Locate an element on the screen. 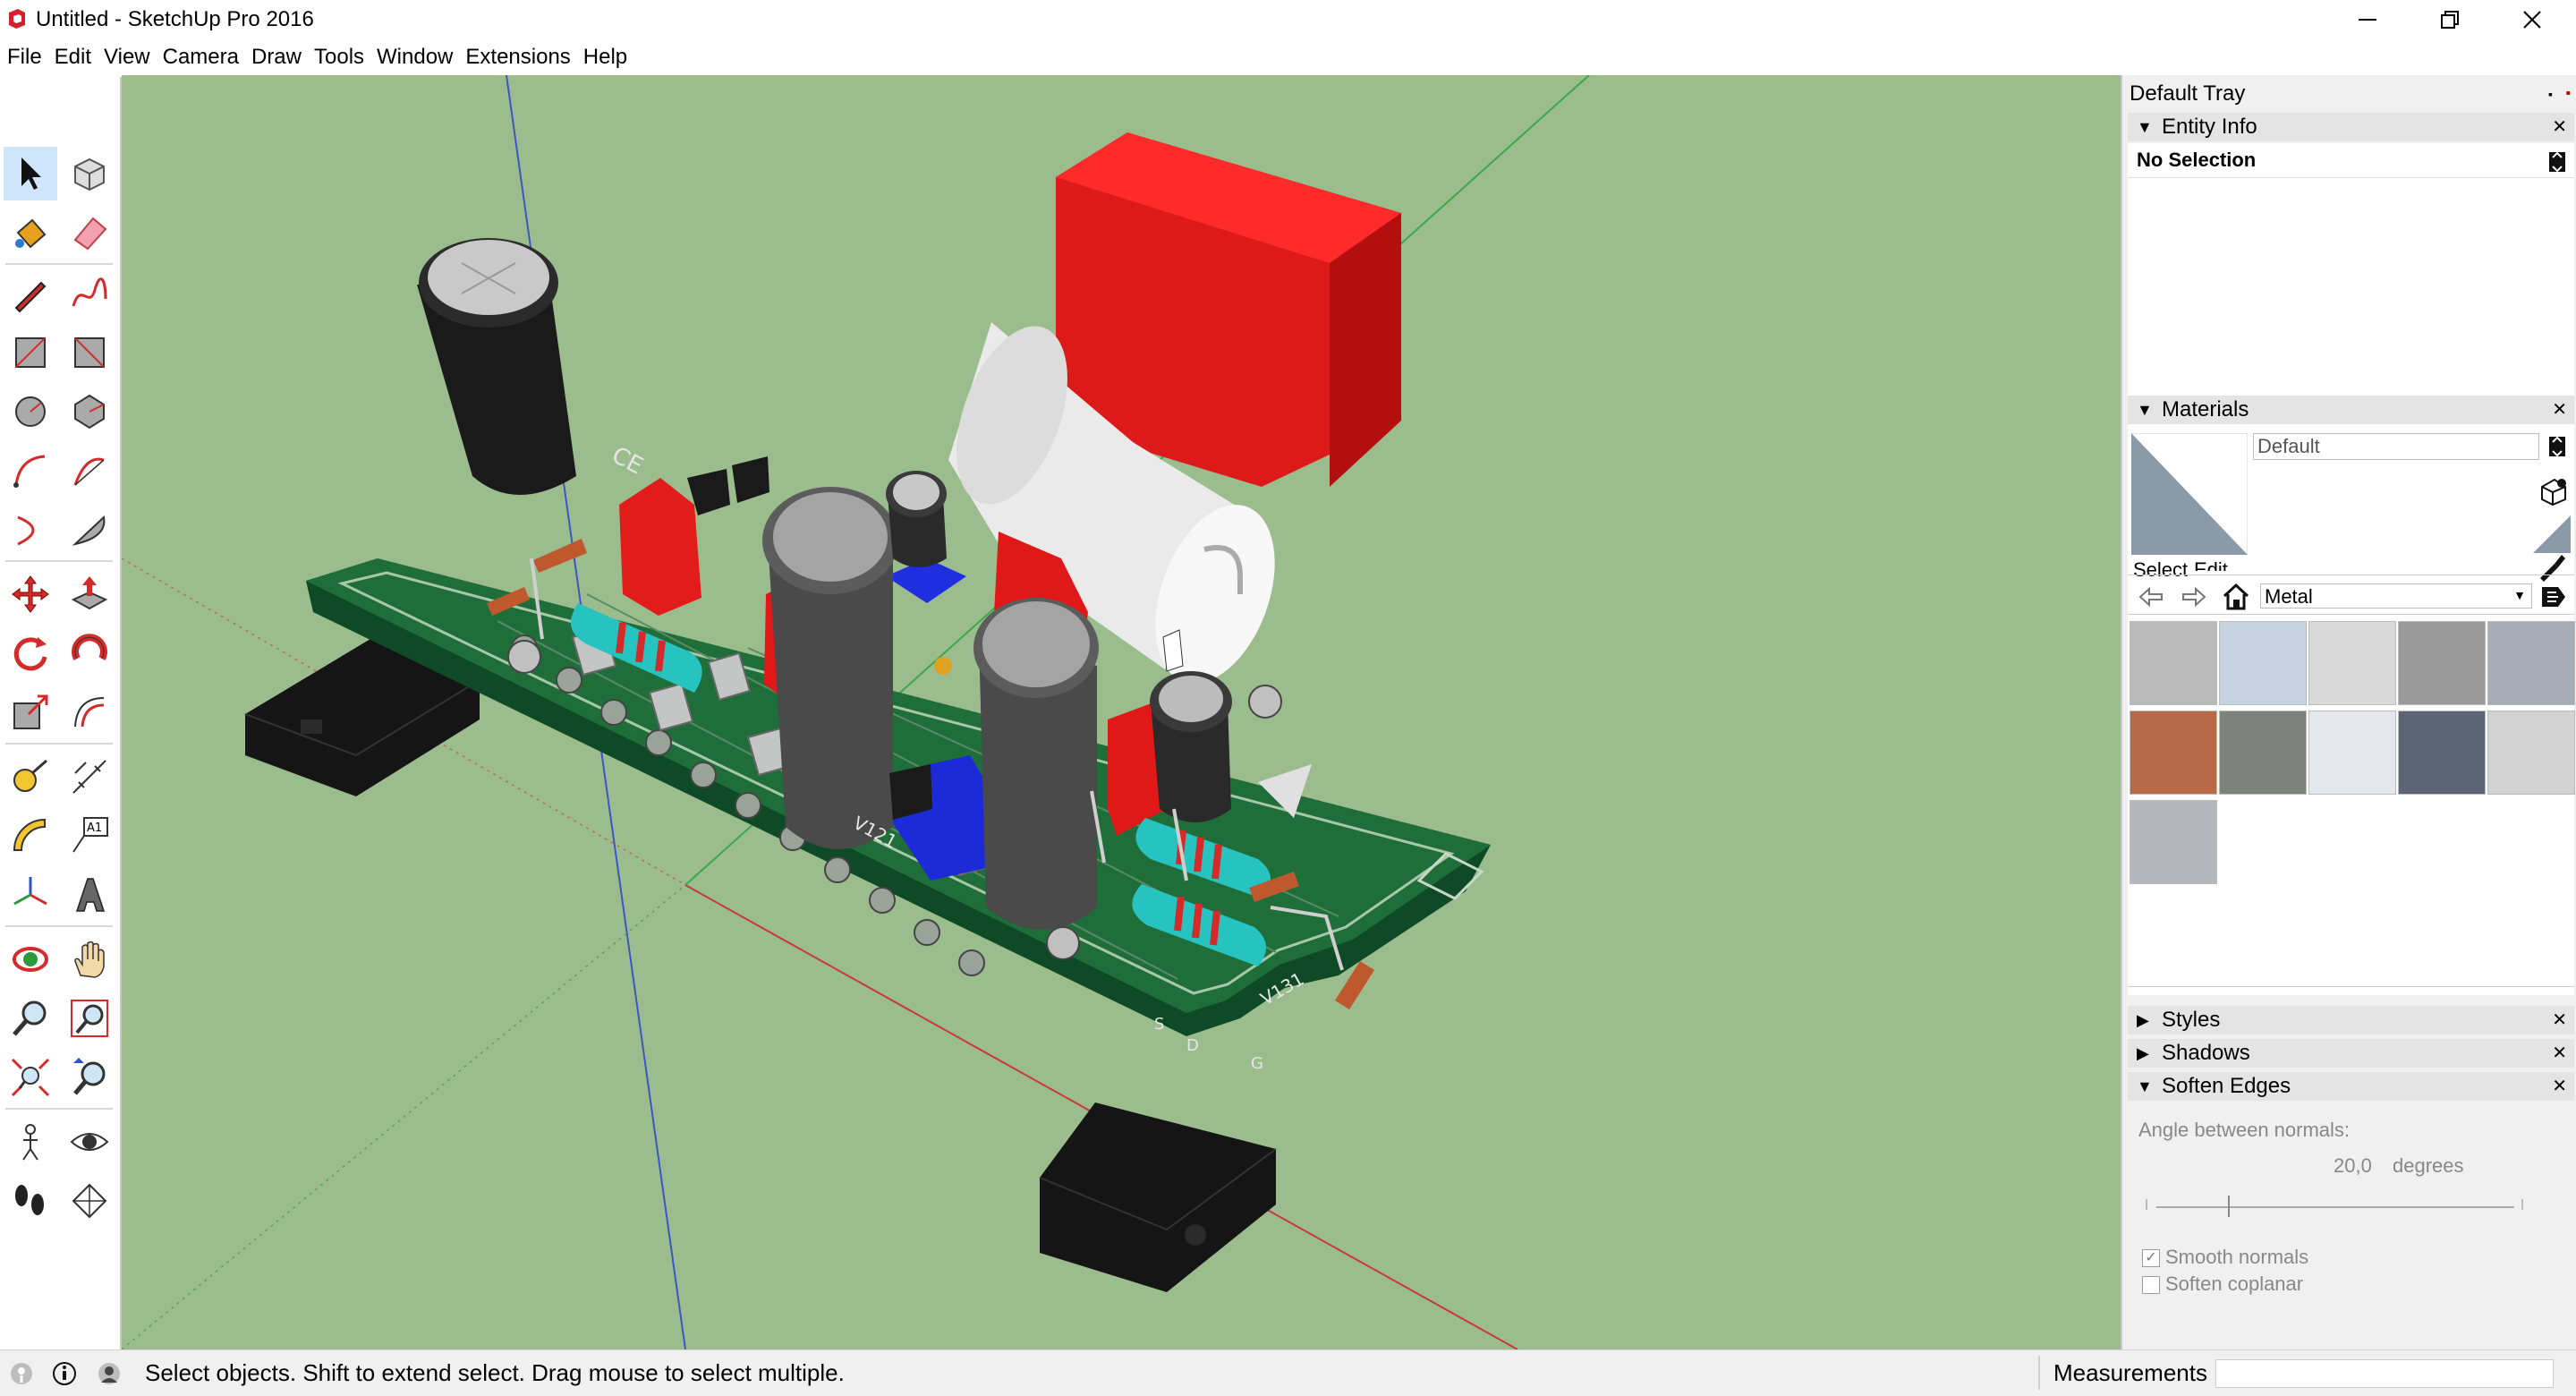  pan-tool is located at coordinates (89, 959).